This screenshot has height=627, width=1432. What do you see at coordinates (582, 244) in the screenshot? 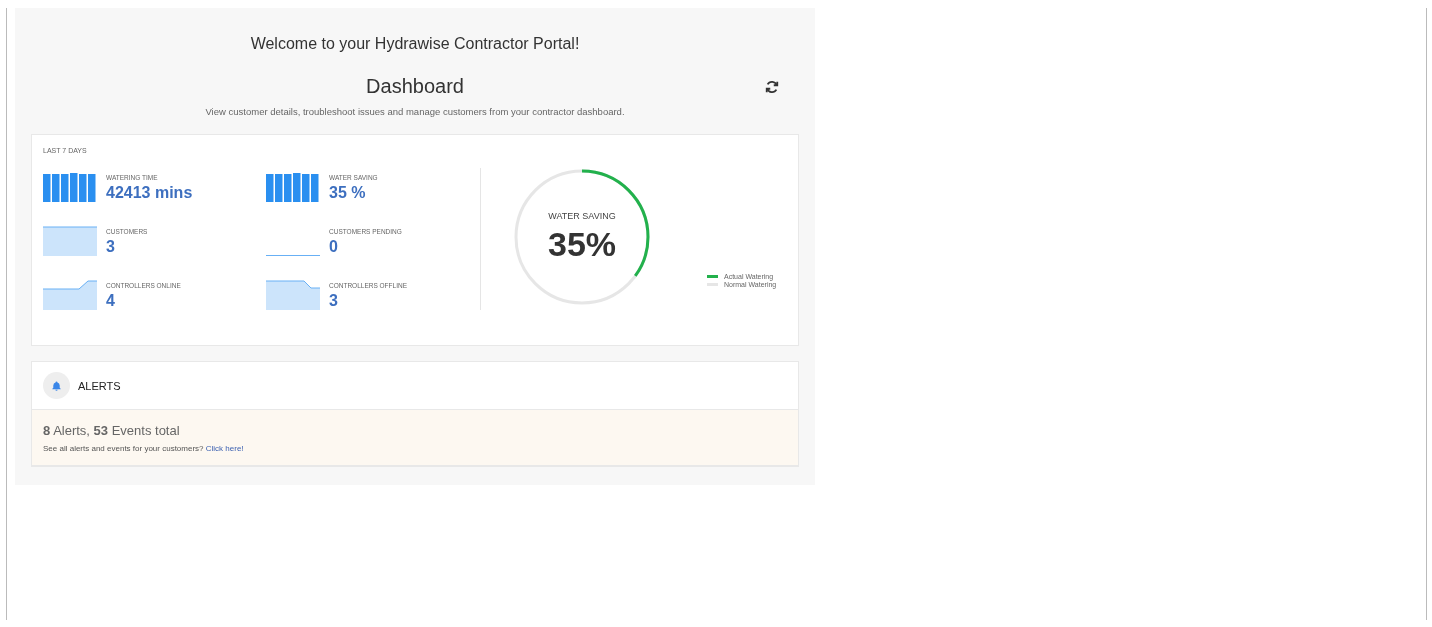
I see `gauge-value: 35%` at bounding box center [582, 244].